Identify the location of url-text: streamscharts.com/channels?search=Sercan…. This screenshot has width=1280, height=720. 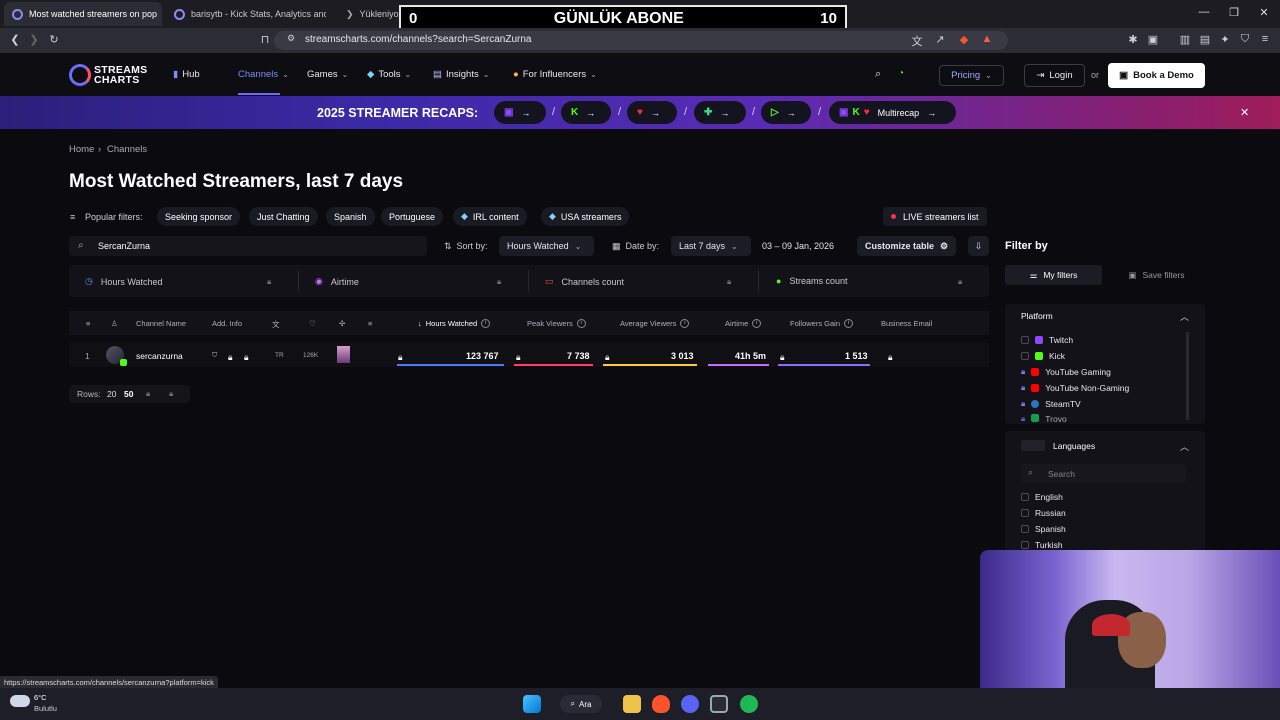
(418, 39).